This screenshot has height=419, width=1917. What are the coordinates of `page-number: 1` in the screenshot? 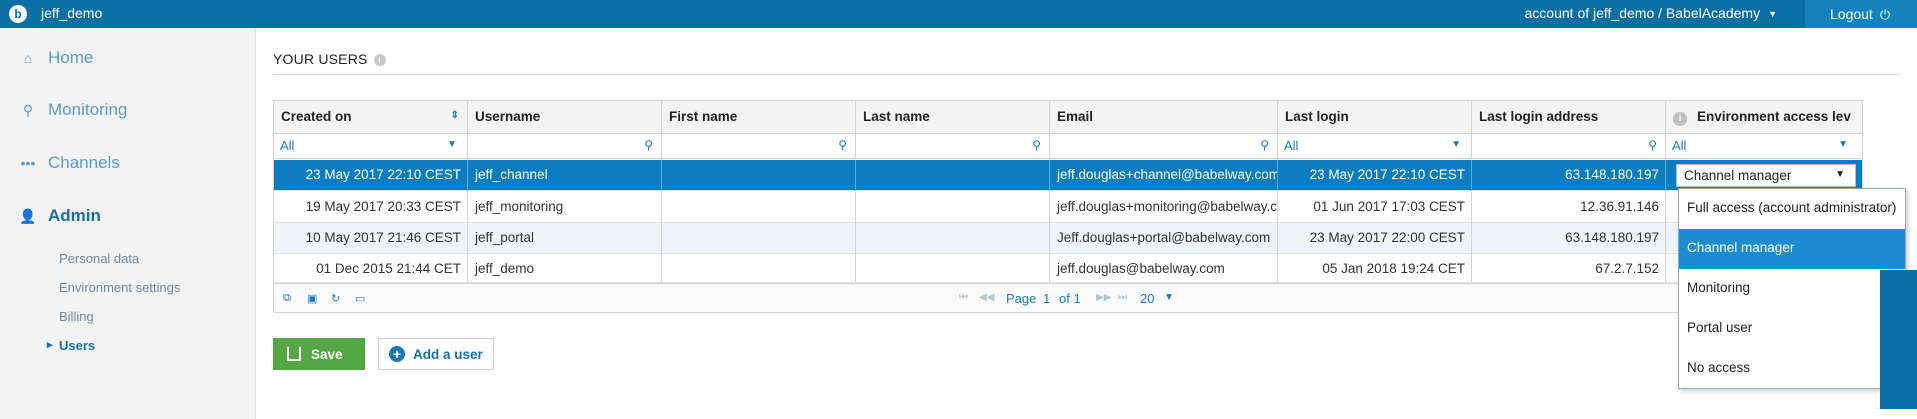 It's located at (1046, 298).